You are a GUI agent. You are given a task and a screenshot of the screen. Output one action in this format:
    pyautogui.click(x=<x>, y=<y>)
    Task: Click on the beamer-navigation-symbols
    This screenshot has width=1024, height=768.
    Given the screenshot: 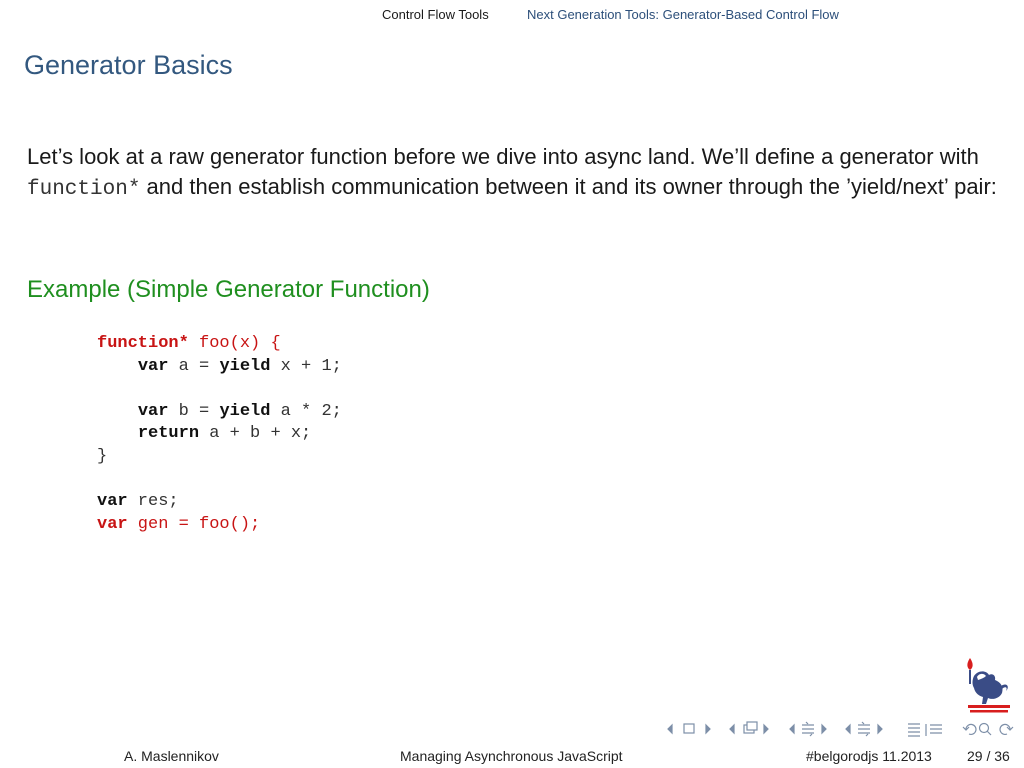 What is the action you would take?
    pyautogui.click(x=840, y=729)
    